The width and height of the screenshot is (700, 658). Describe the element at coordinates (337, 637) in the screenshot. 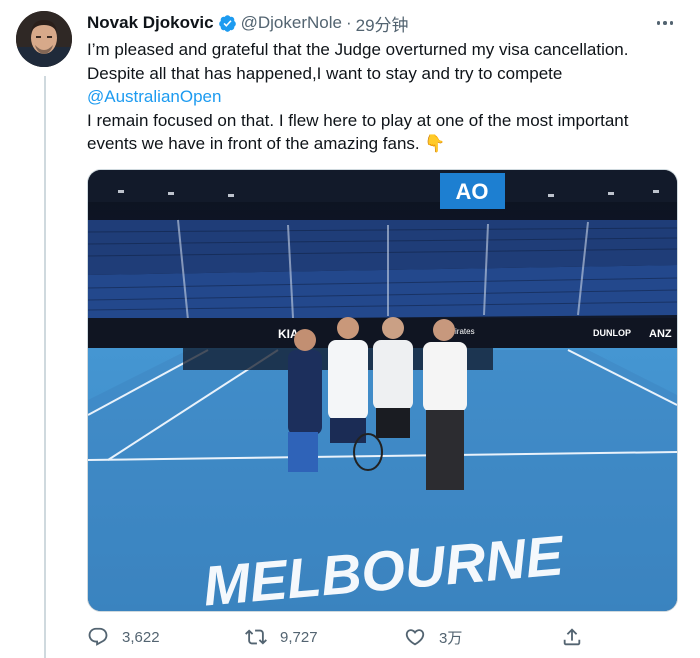

I see `tweet-actions-bar: 3,622 9,727 3万` at that location.